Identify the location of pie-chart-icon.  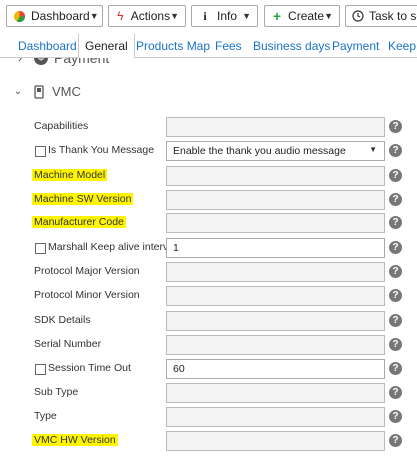
(19, 16).